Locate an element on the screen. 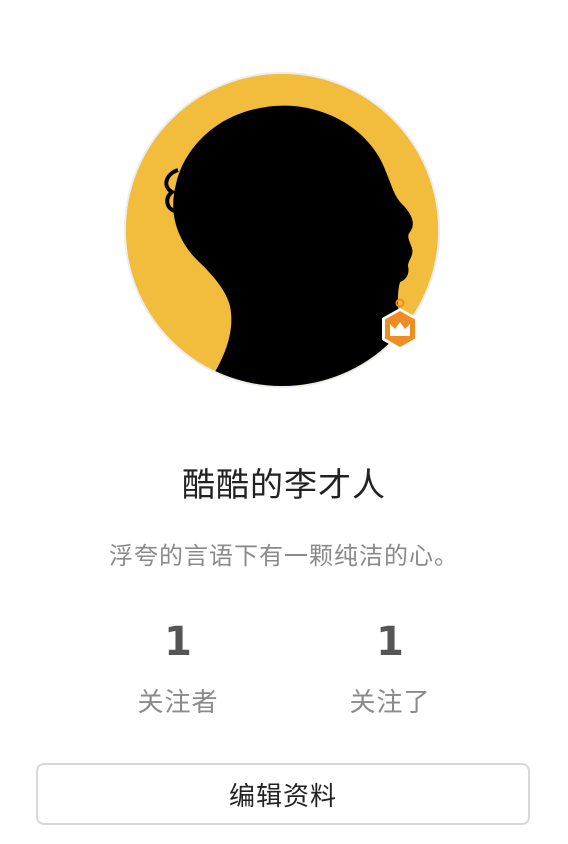  followers-count: 1 is located at coordinates (178, 642).